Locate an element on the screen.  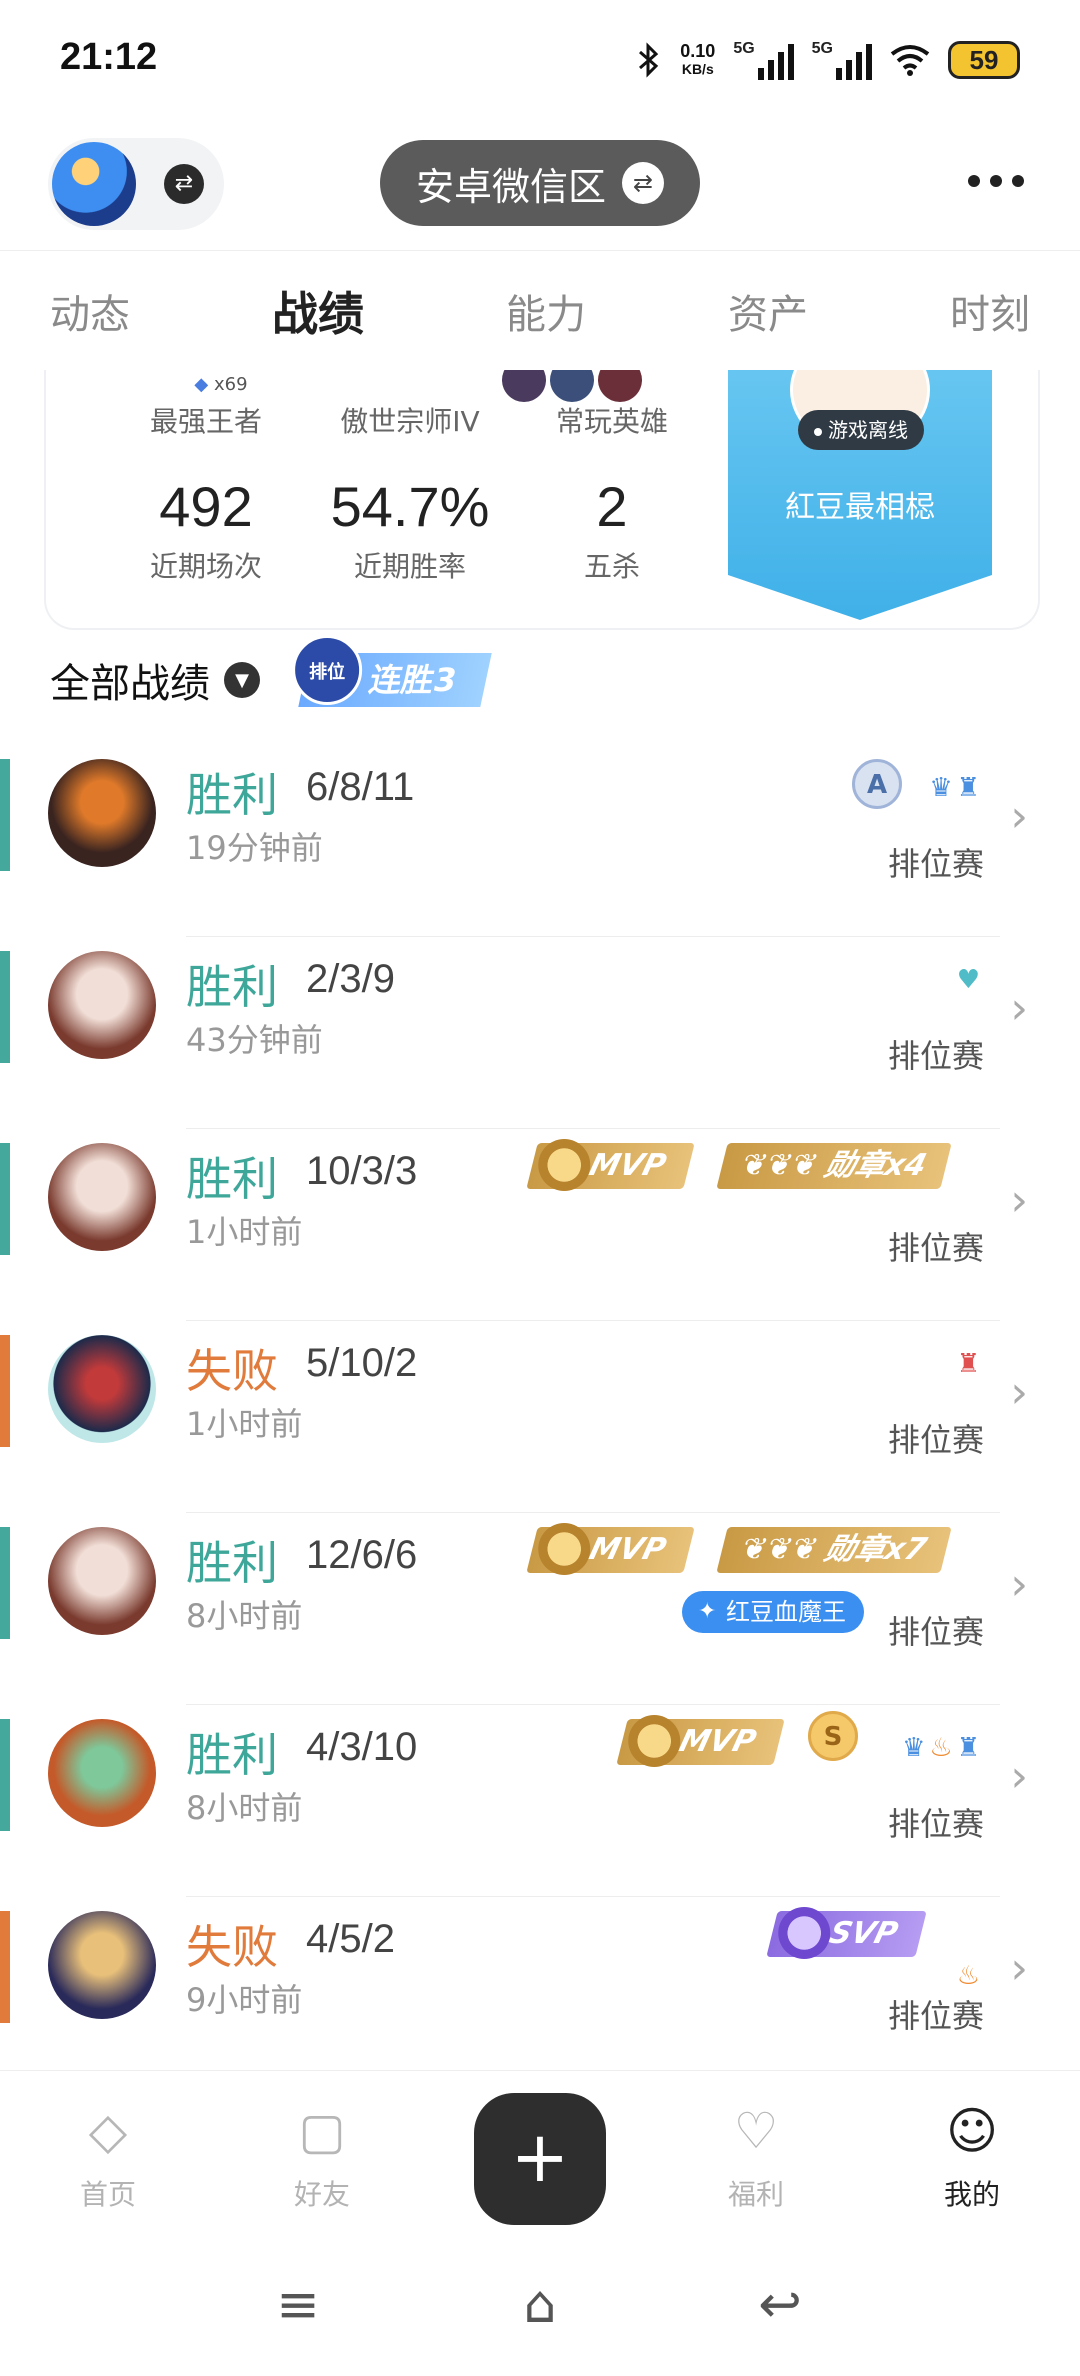
nav-friends: ▢ 好友 is located at coordinates (322, 2157).